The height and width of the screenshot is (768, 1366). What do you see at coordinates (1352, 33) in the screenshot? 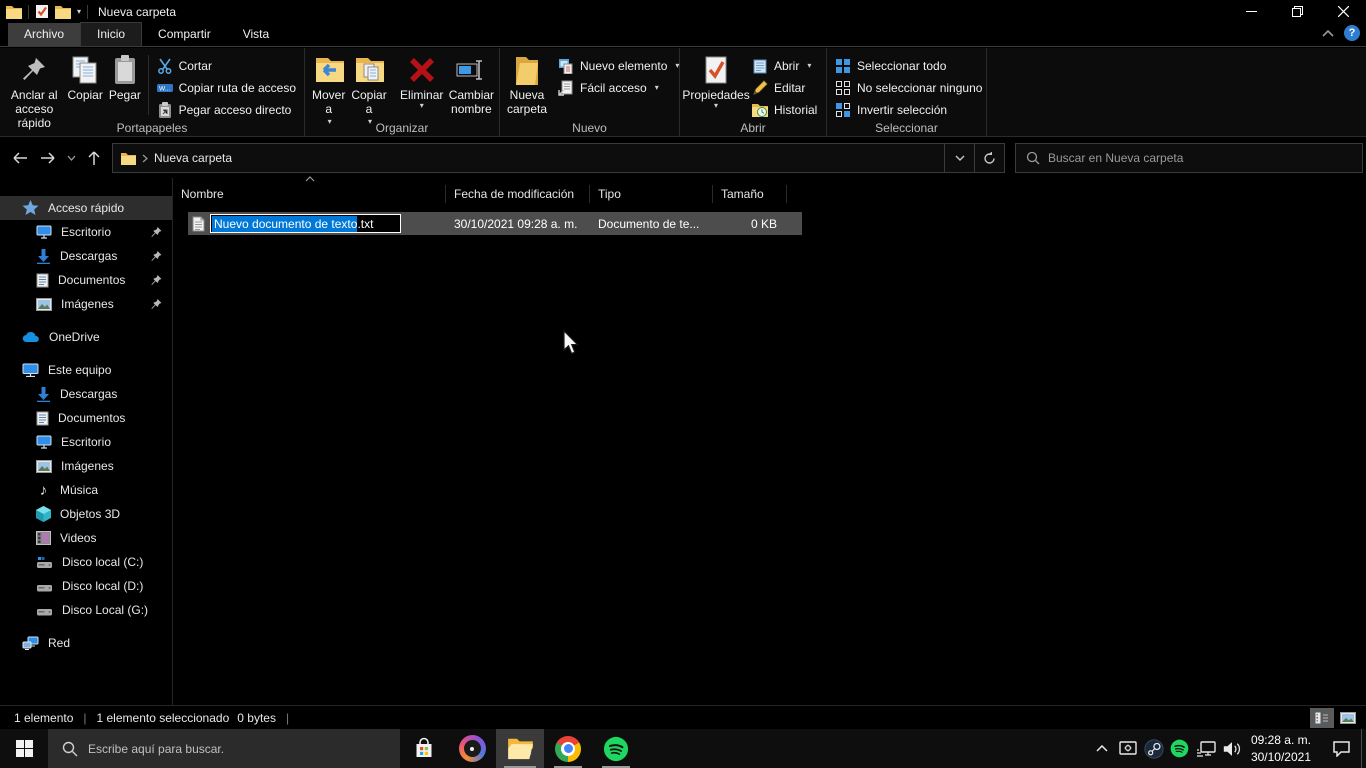
I see `help-icon: ?` at bounding box center [1352, 33].